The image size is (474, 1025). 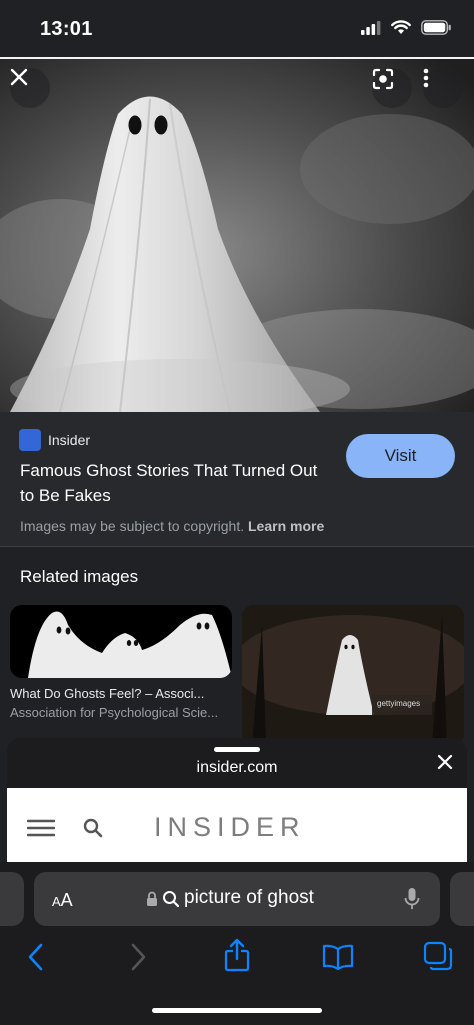 I want to click on ghosts-thumbnail, so click(x=130, y=644).